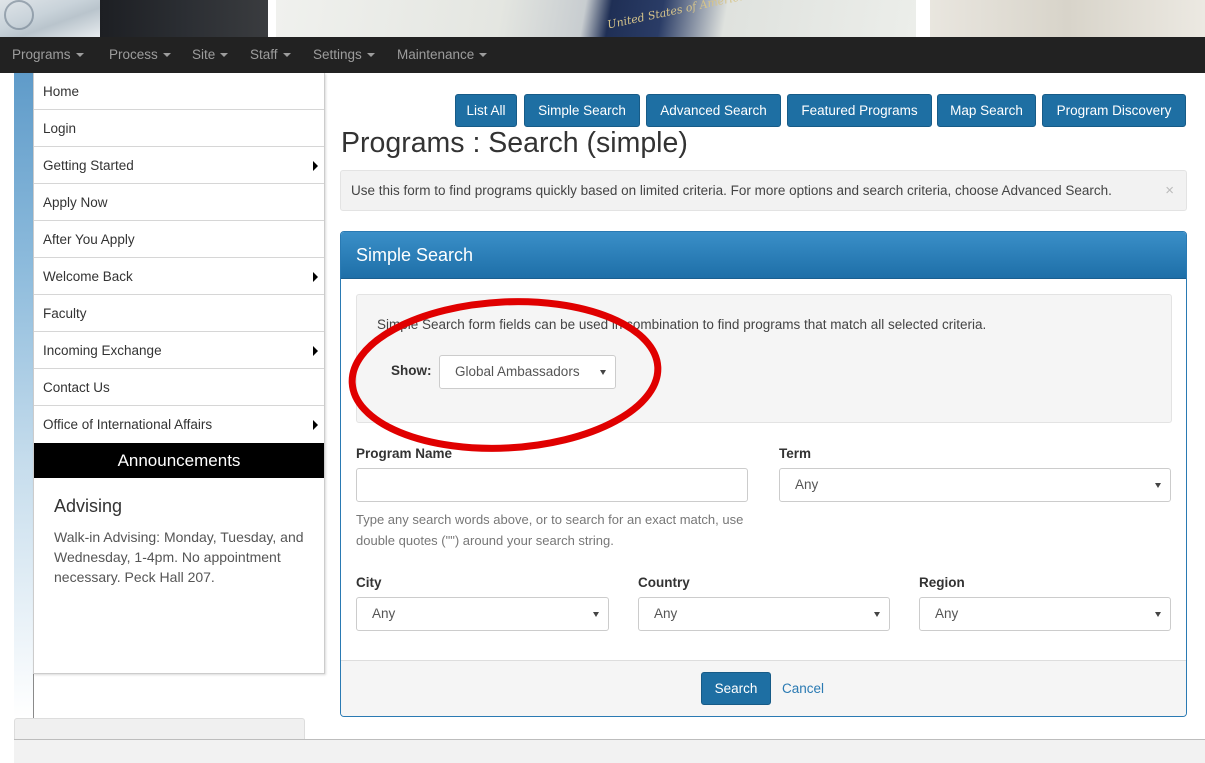 Image resolution: width=1205 pixels, height=763 pixels. I want to click on simple-search-button: Simple Search, so click(582, 110).